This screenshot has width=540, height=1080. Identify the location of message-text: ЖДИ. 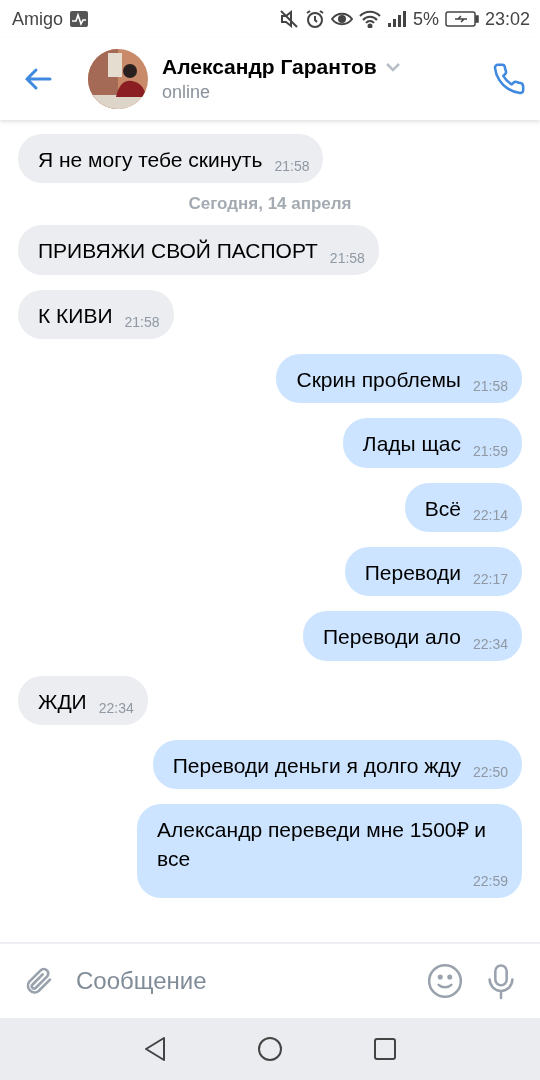
(62, 701).